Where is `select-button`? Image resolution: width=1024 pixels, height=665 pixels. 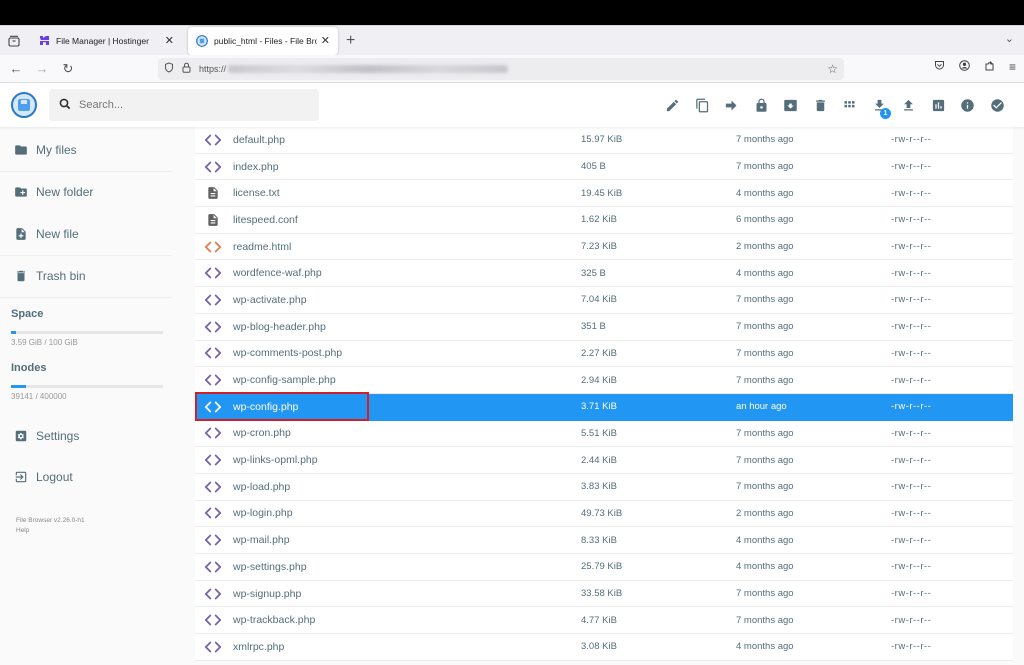
select-button is located at coordinates (998, 105).